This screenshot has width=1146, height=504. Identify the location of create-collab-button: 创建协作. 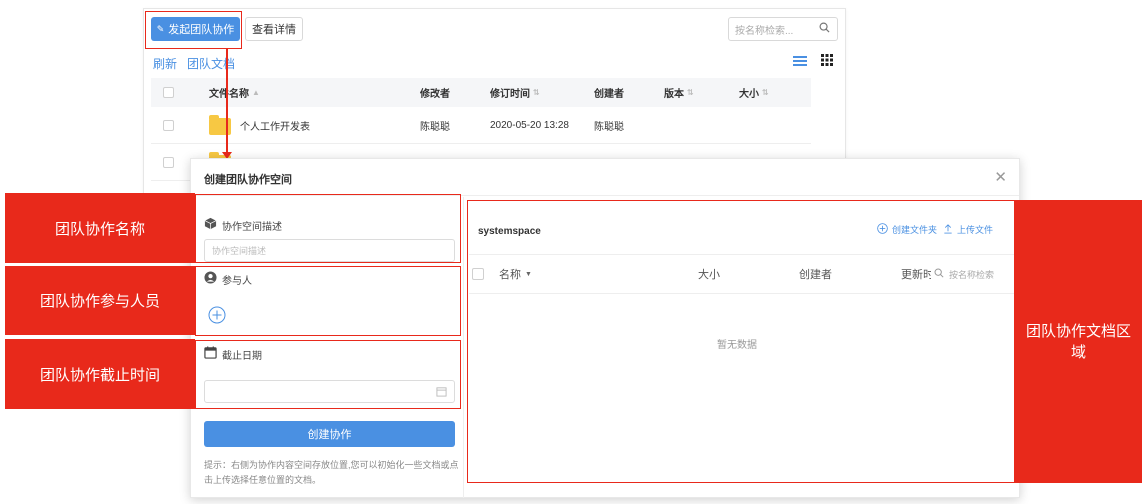
(329, 434).